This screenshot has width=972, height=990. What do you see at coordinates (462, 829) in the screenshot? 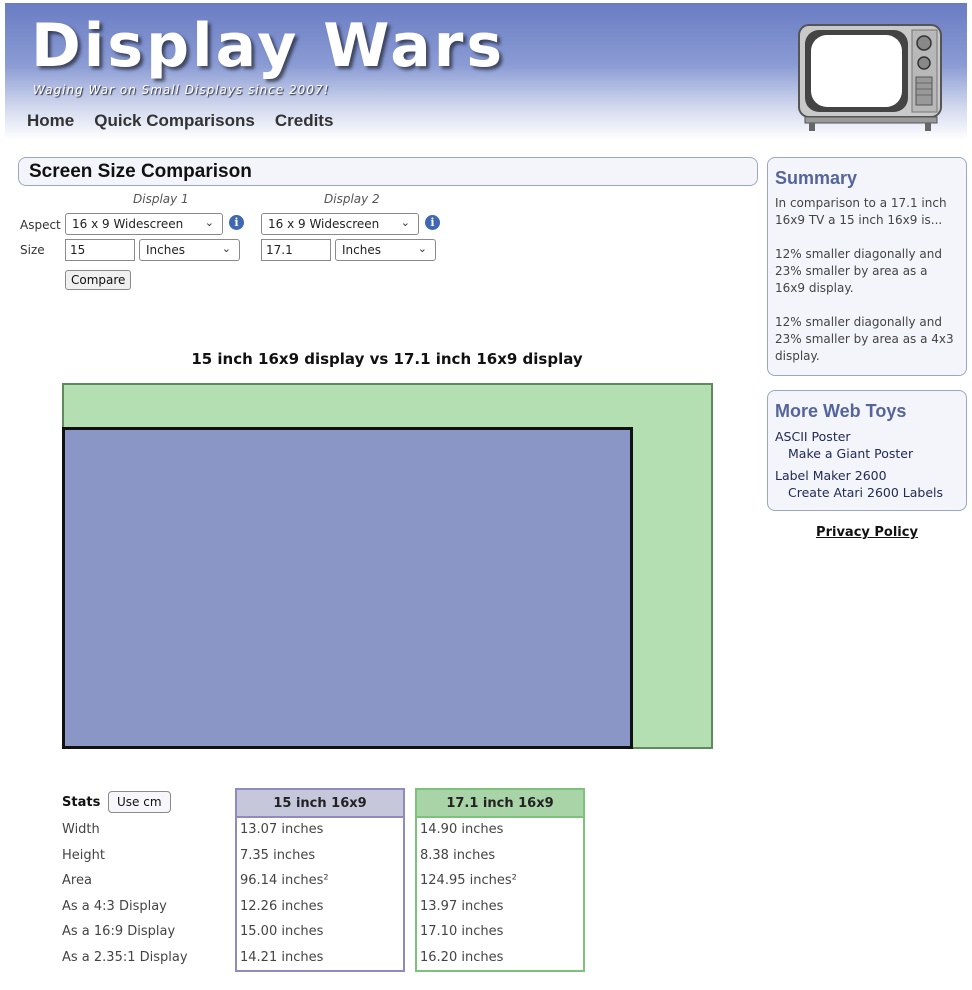
I see `display2-width-value: 14.90 inches` at bounding box center [462, 829].